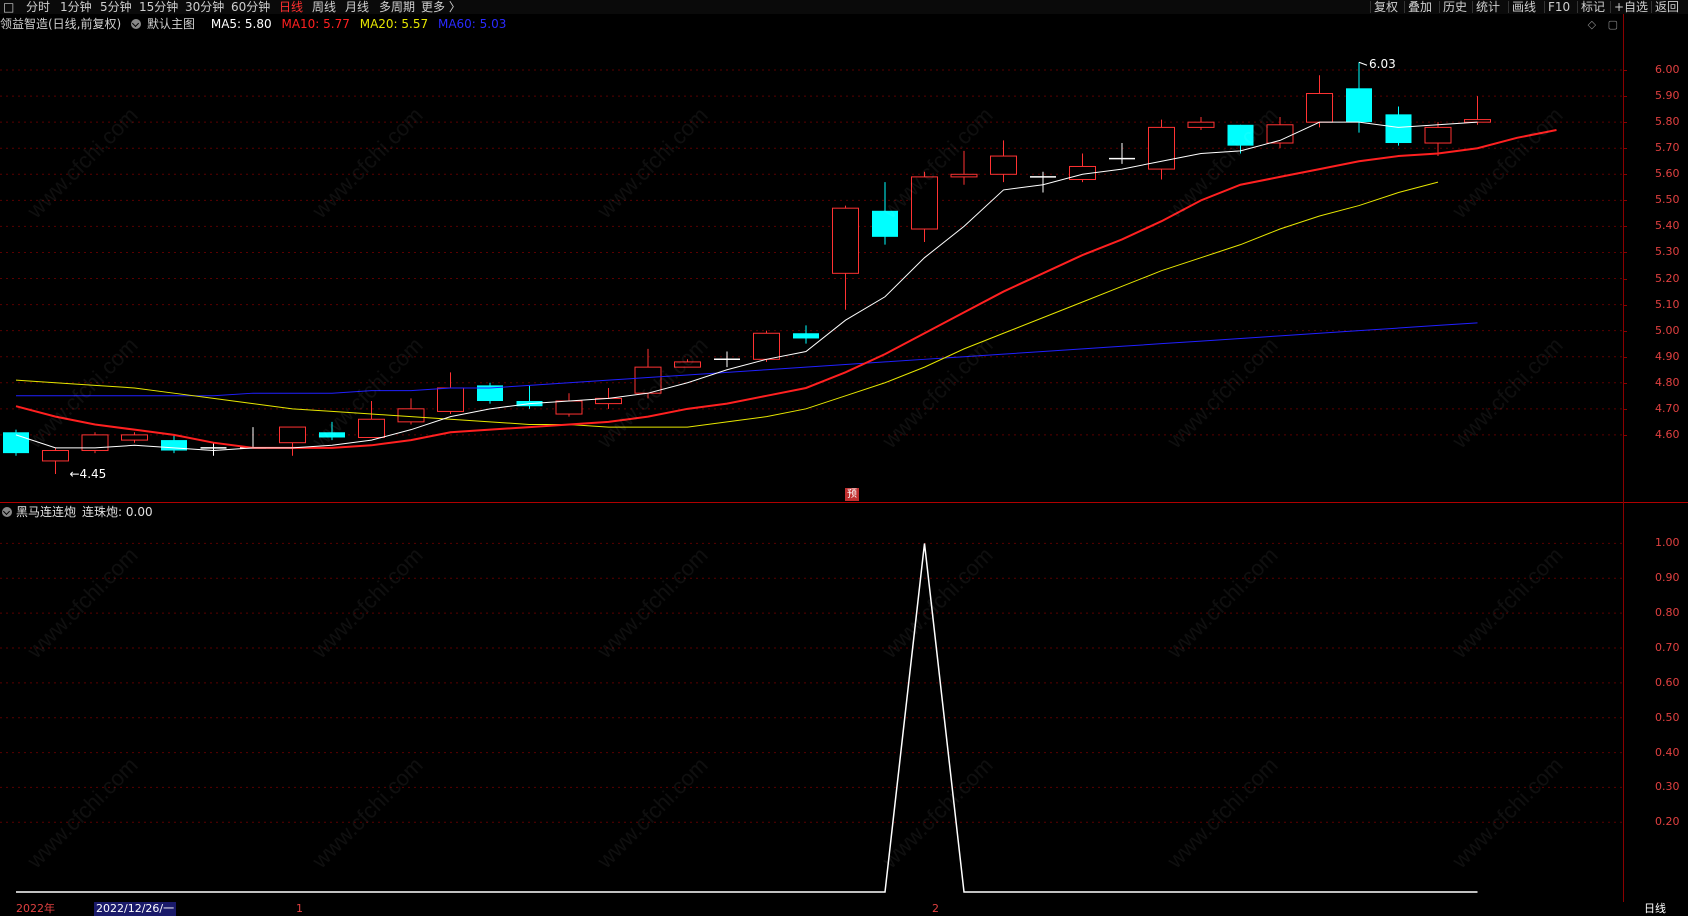 The width and height of the screenshot is (1688, 916). Describe the element at coordinates (441, 7) in the screenshot. I see `period-tab-10: 更多 〉` at that location.